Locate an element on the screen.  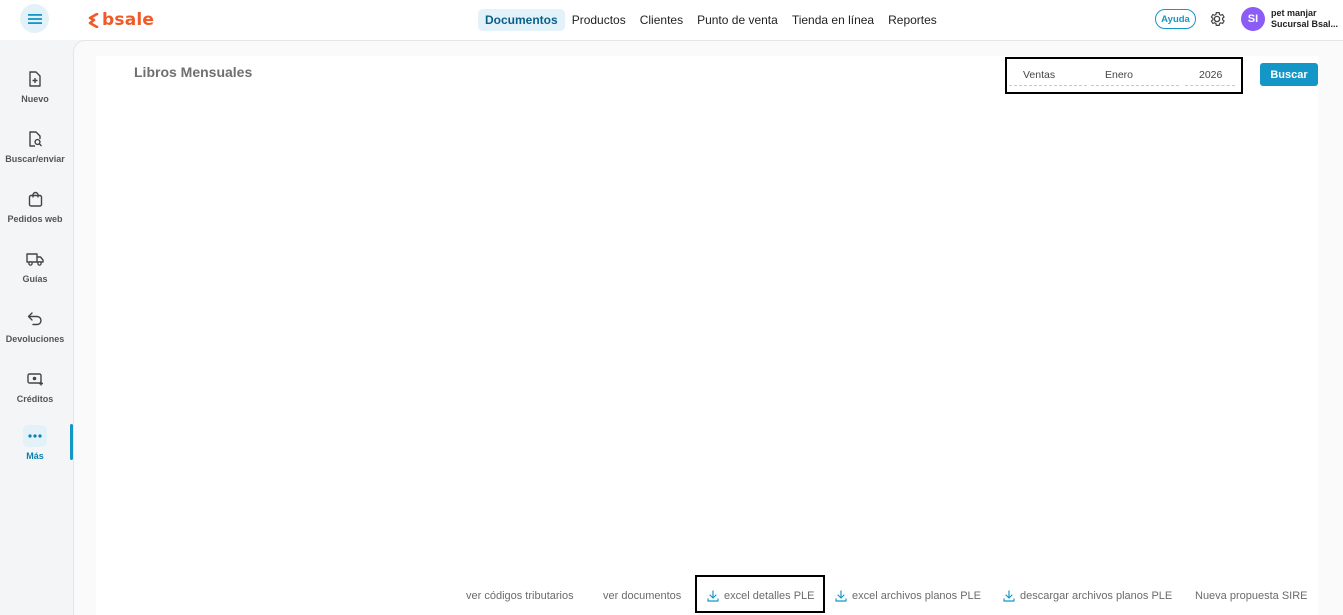
descargar-archivos-planos-ple-link: descargar archivos planos PLE is located at coordinates (1087, 596).